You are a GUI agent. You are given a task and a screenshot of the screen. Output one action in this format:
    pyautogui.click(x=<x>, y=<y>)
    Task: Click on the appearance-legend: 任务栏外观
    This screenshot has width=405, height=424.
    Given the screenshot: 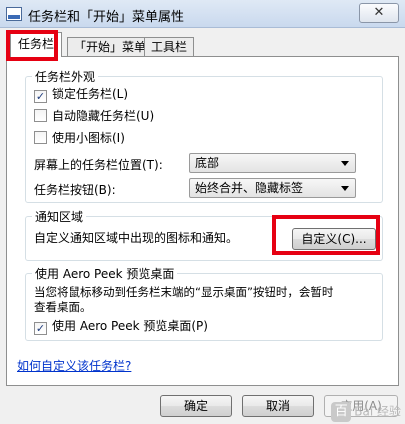 What is the action you would take?
    pyautogui.click(x=65, y=76)
    